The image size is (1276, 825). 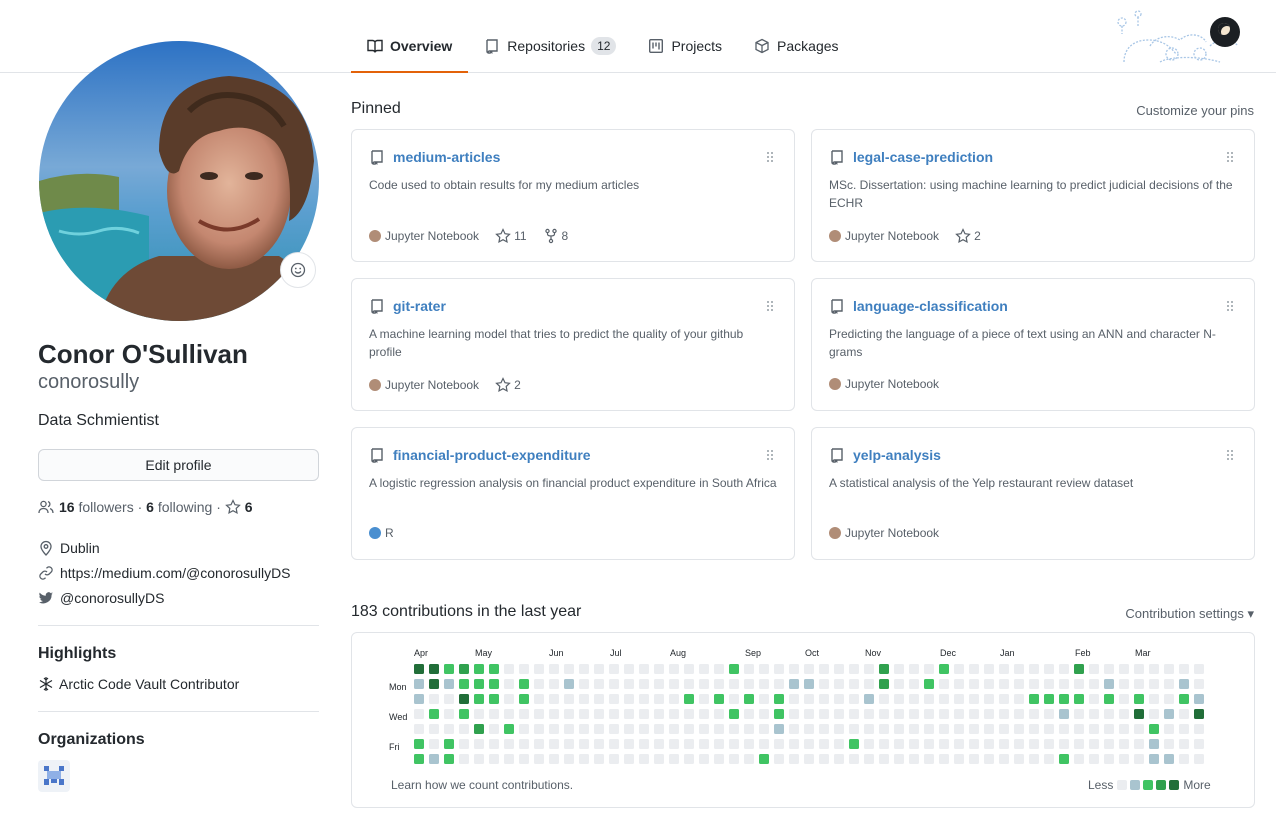 What do you see at coordinates (968, 236) in the screenshot?
I see `repo-stars: 2` at bounding box center [968, 236].